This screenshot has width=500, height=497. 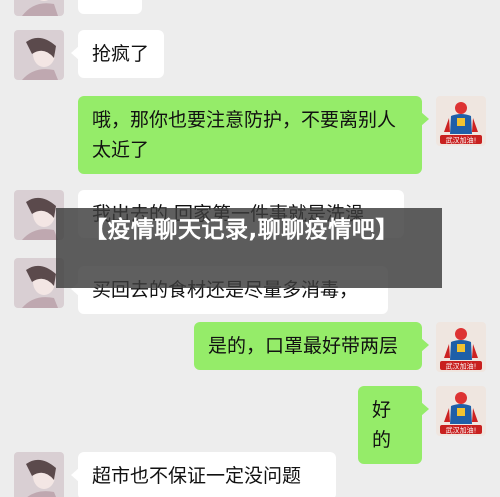 I want to click on message-row: 超市也不保证一定没问题, so click(x=250, y=474).